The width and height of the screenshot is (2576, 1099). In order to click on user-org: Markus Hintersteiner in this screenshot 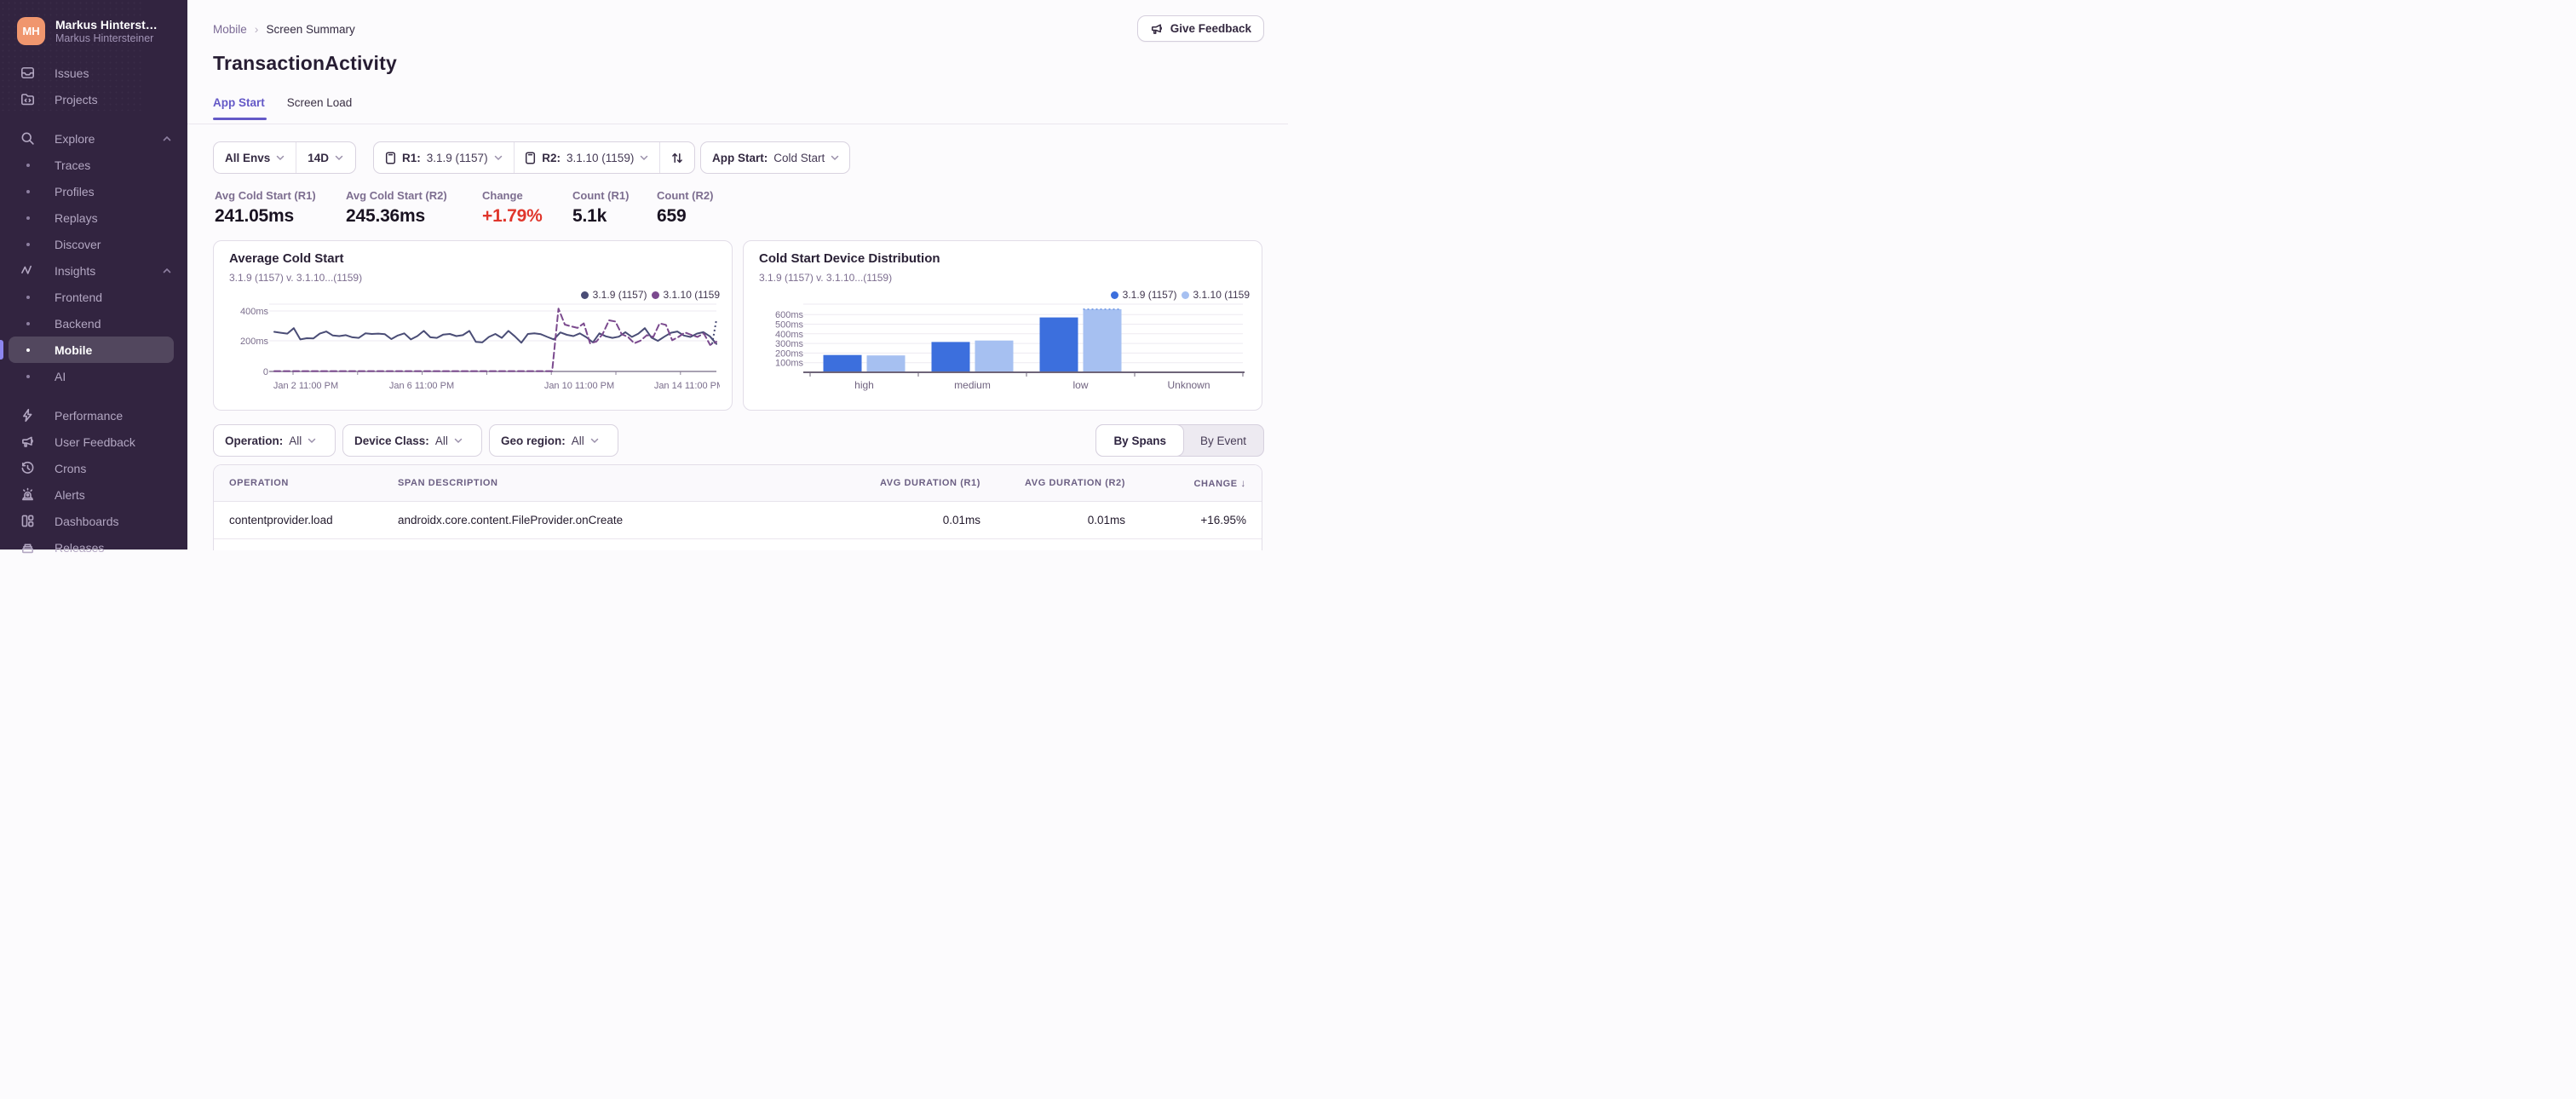, I will do `click(104, 38)`.